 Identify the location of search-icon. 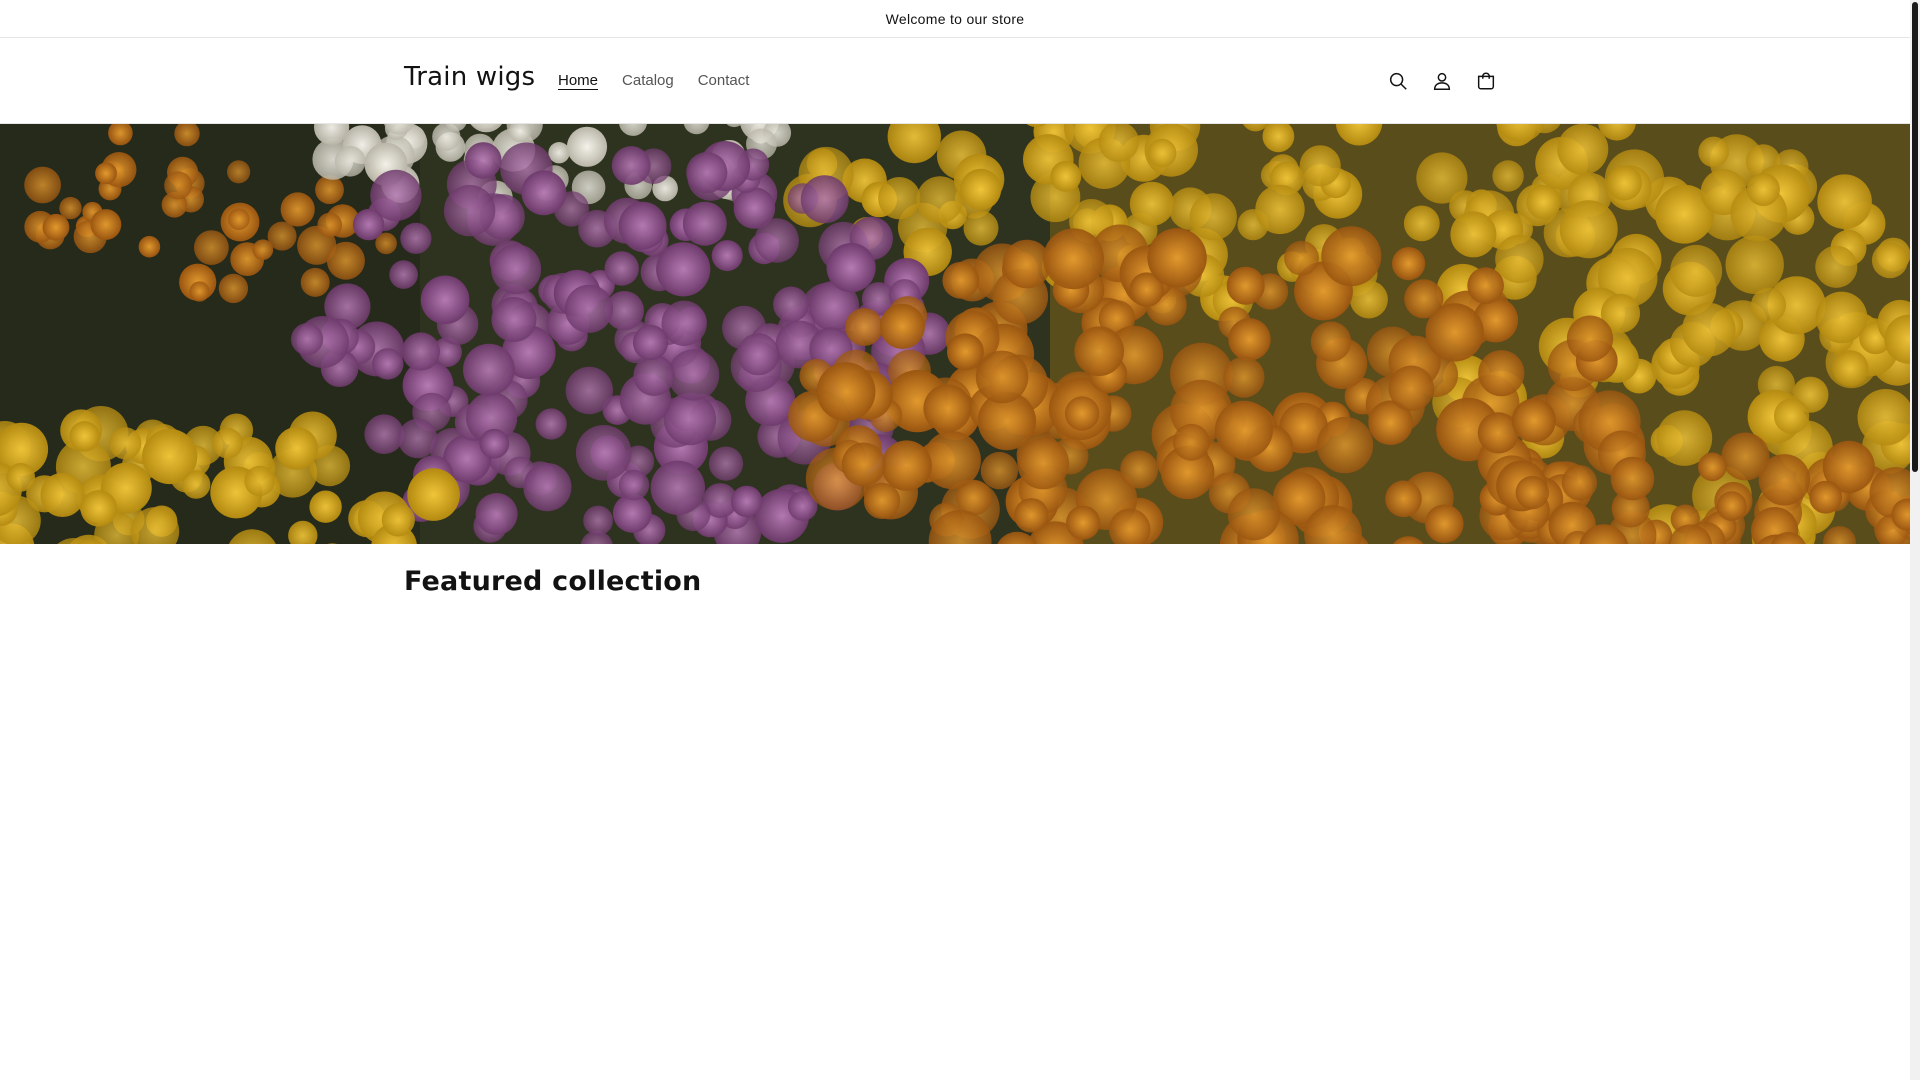
(1398, 81).